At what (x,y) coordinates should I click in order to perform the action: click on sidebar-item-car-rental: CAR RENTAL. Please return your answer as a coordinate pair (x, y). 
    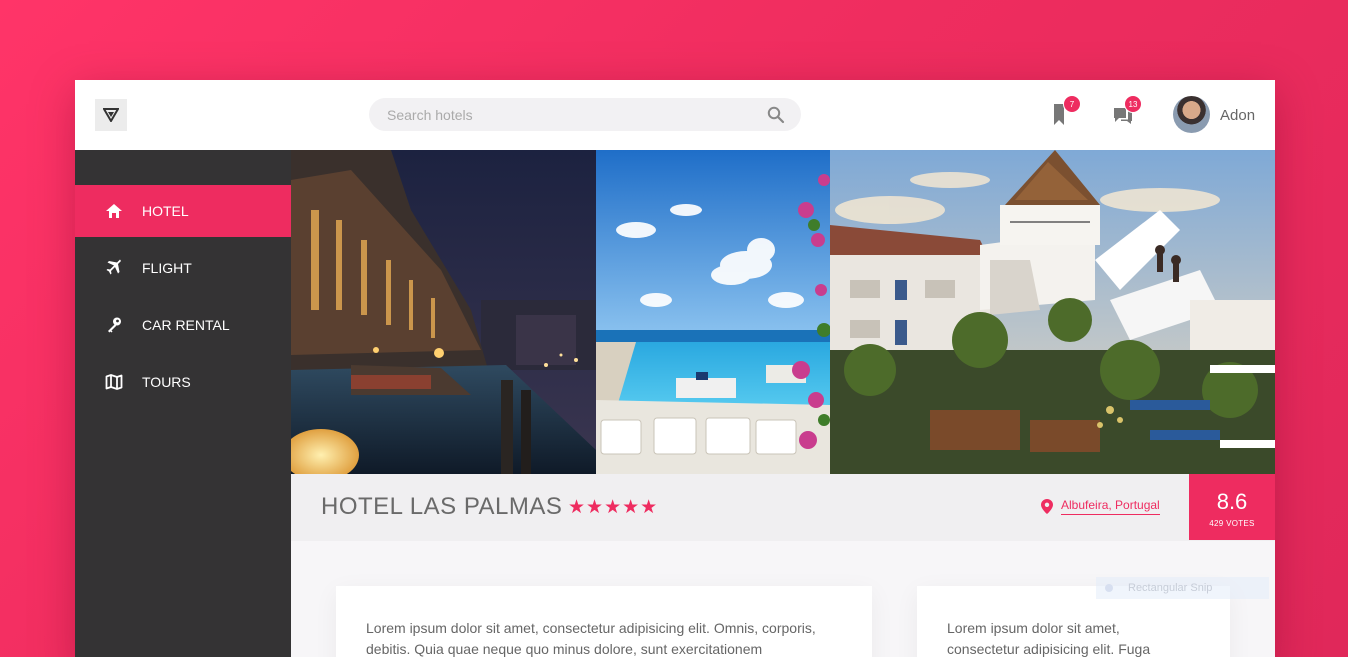
    Looking at the image, I should click on (183, 325).